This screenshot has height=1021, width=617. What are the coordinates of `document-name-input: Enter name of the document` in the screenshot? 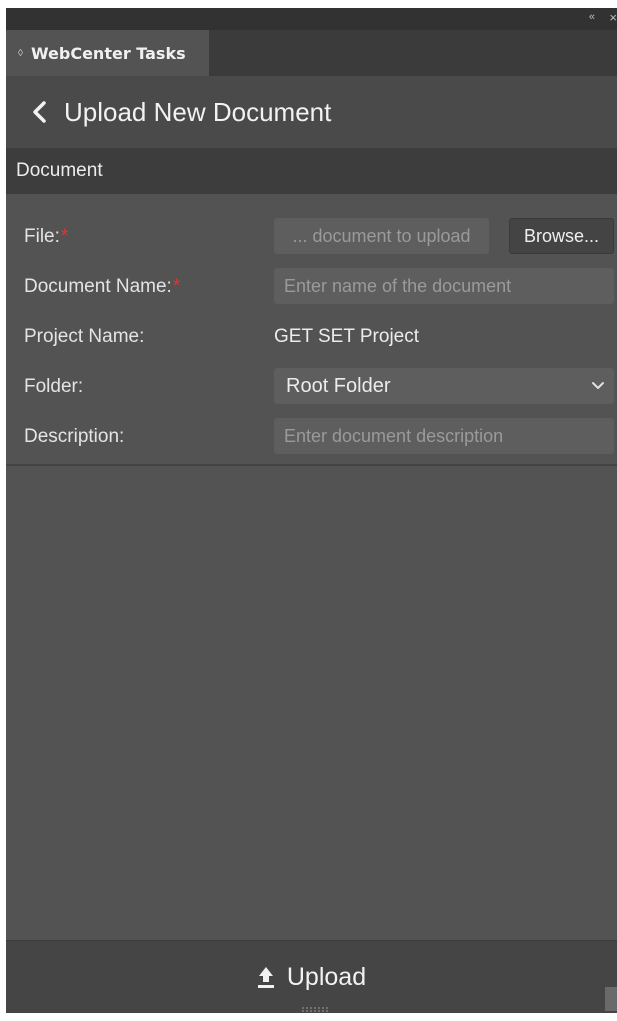 It's located at (444, 286).